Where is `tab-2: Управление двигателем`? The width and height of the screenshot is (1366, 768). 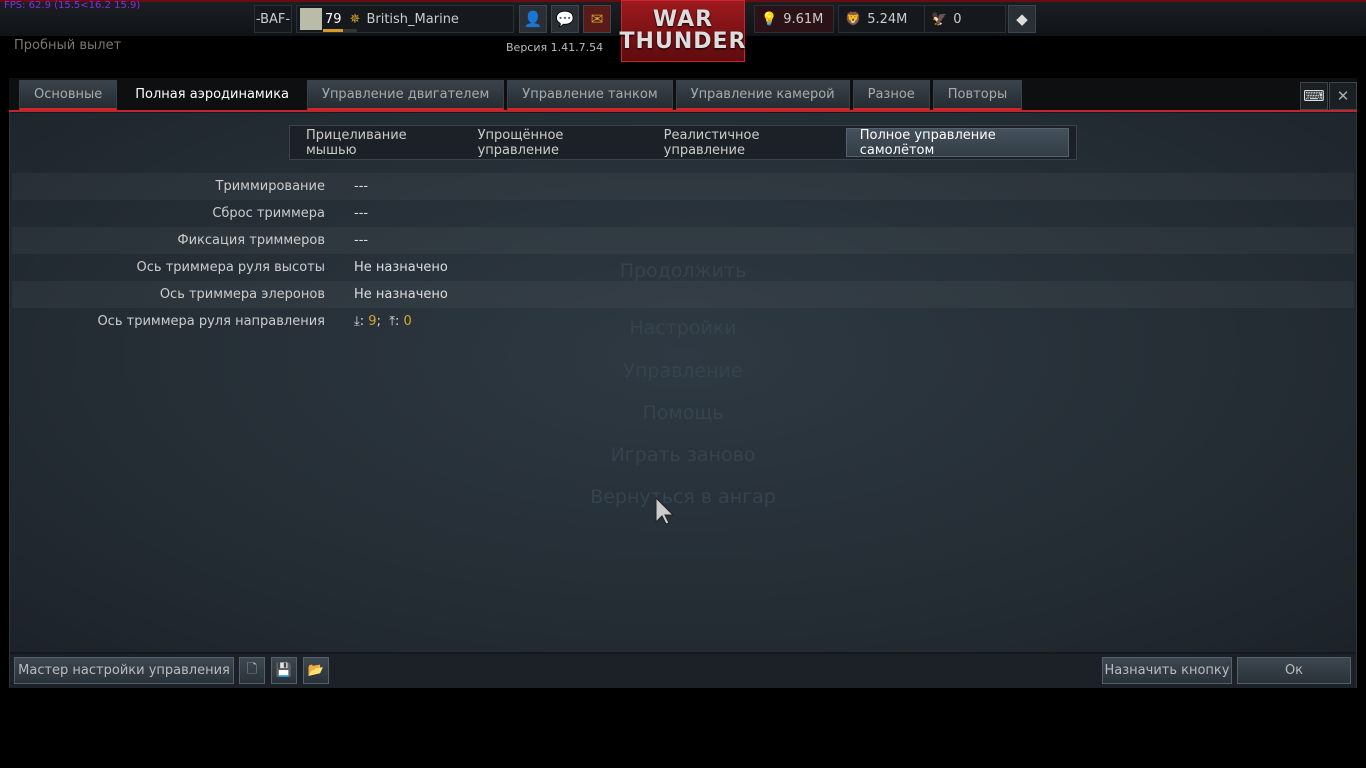
tab-2: Управление двигателем is located at coordinates (406, 95).